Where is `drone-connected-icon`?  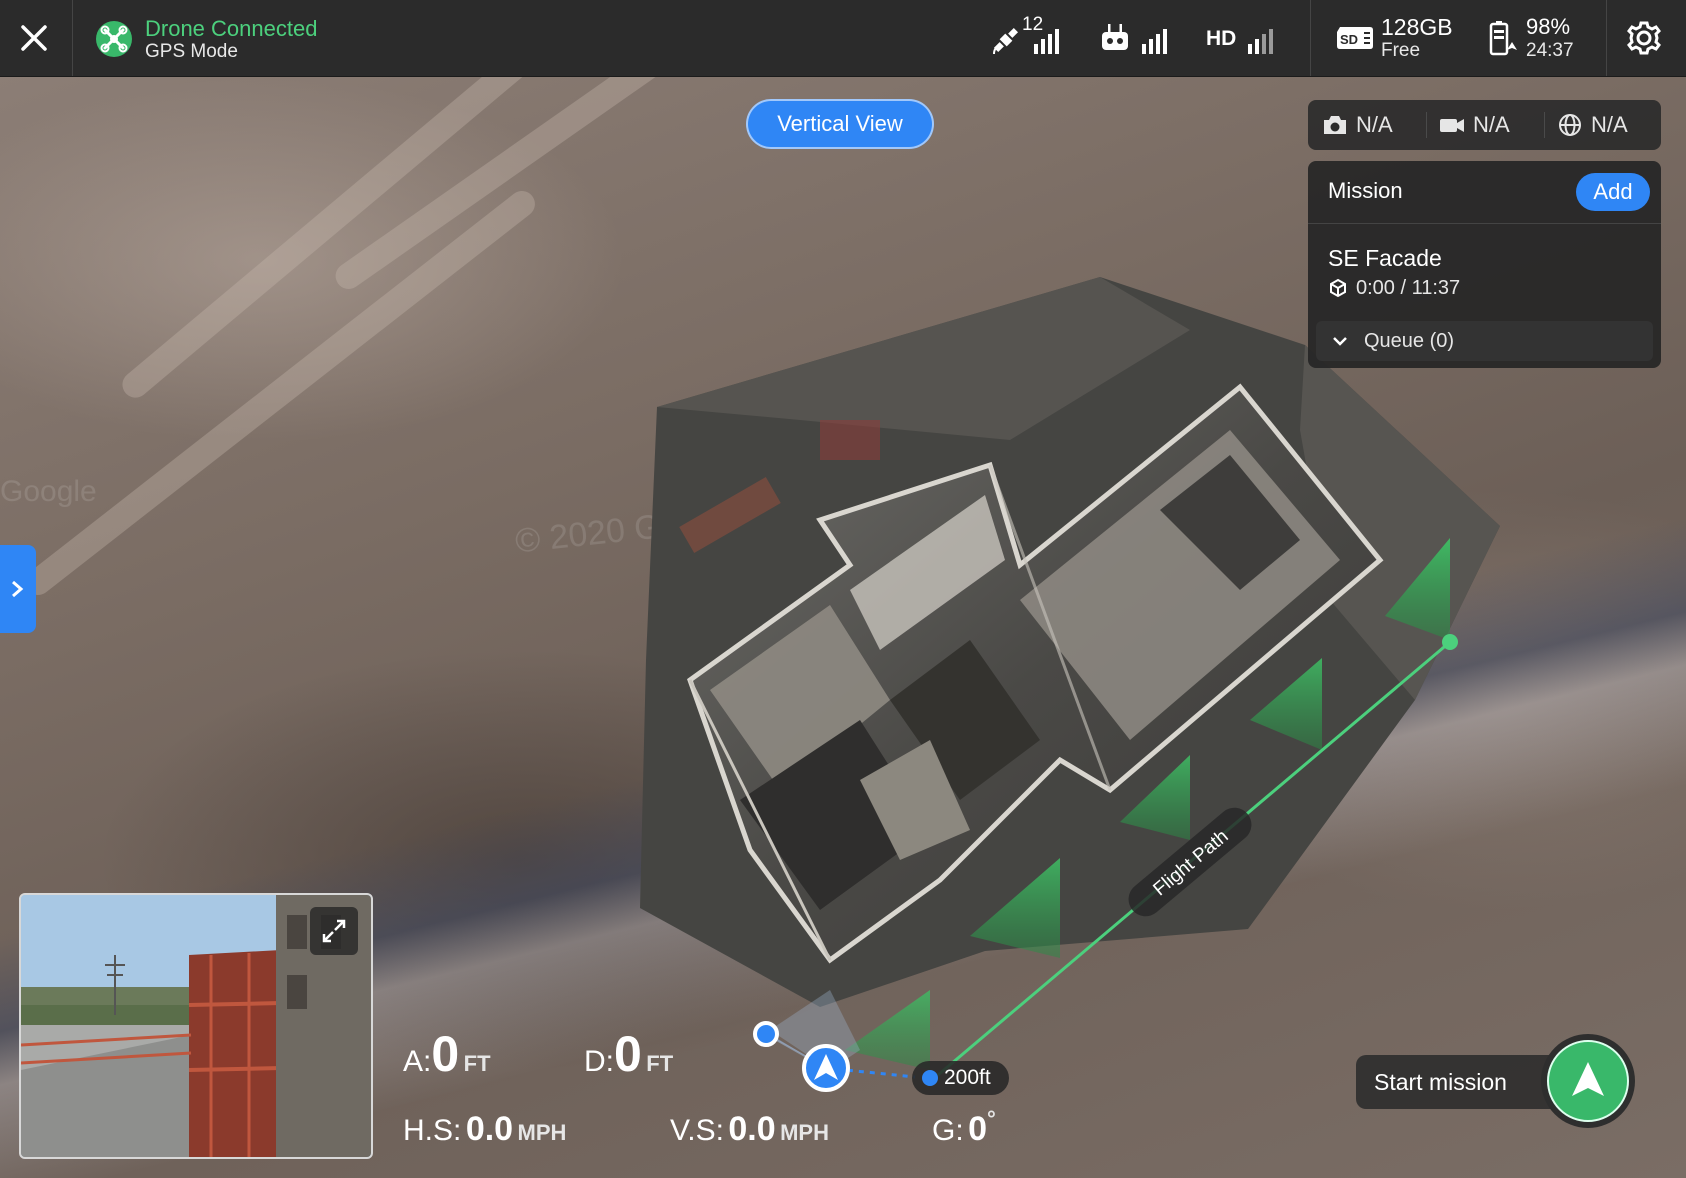
drone-connected-icon is located at coordinates (114, 39).